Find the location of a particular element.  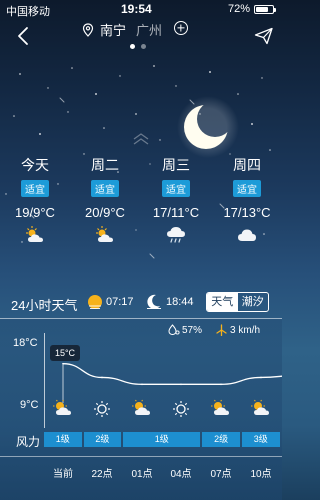

status-bar: 中国移动 19:54 72% is located at coordinates (141, 9).